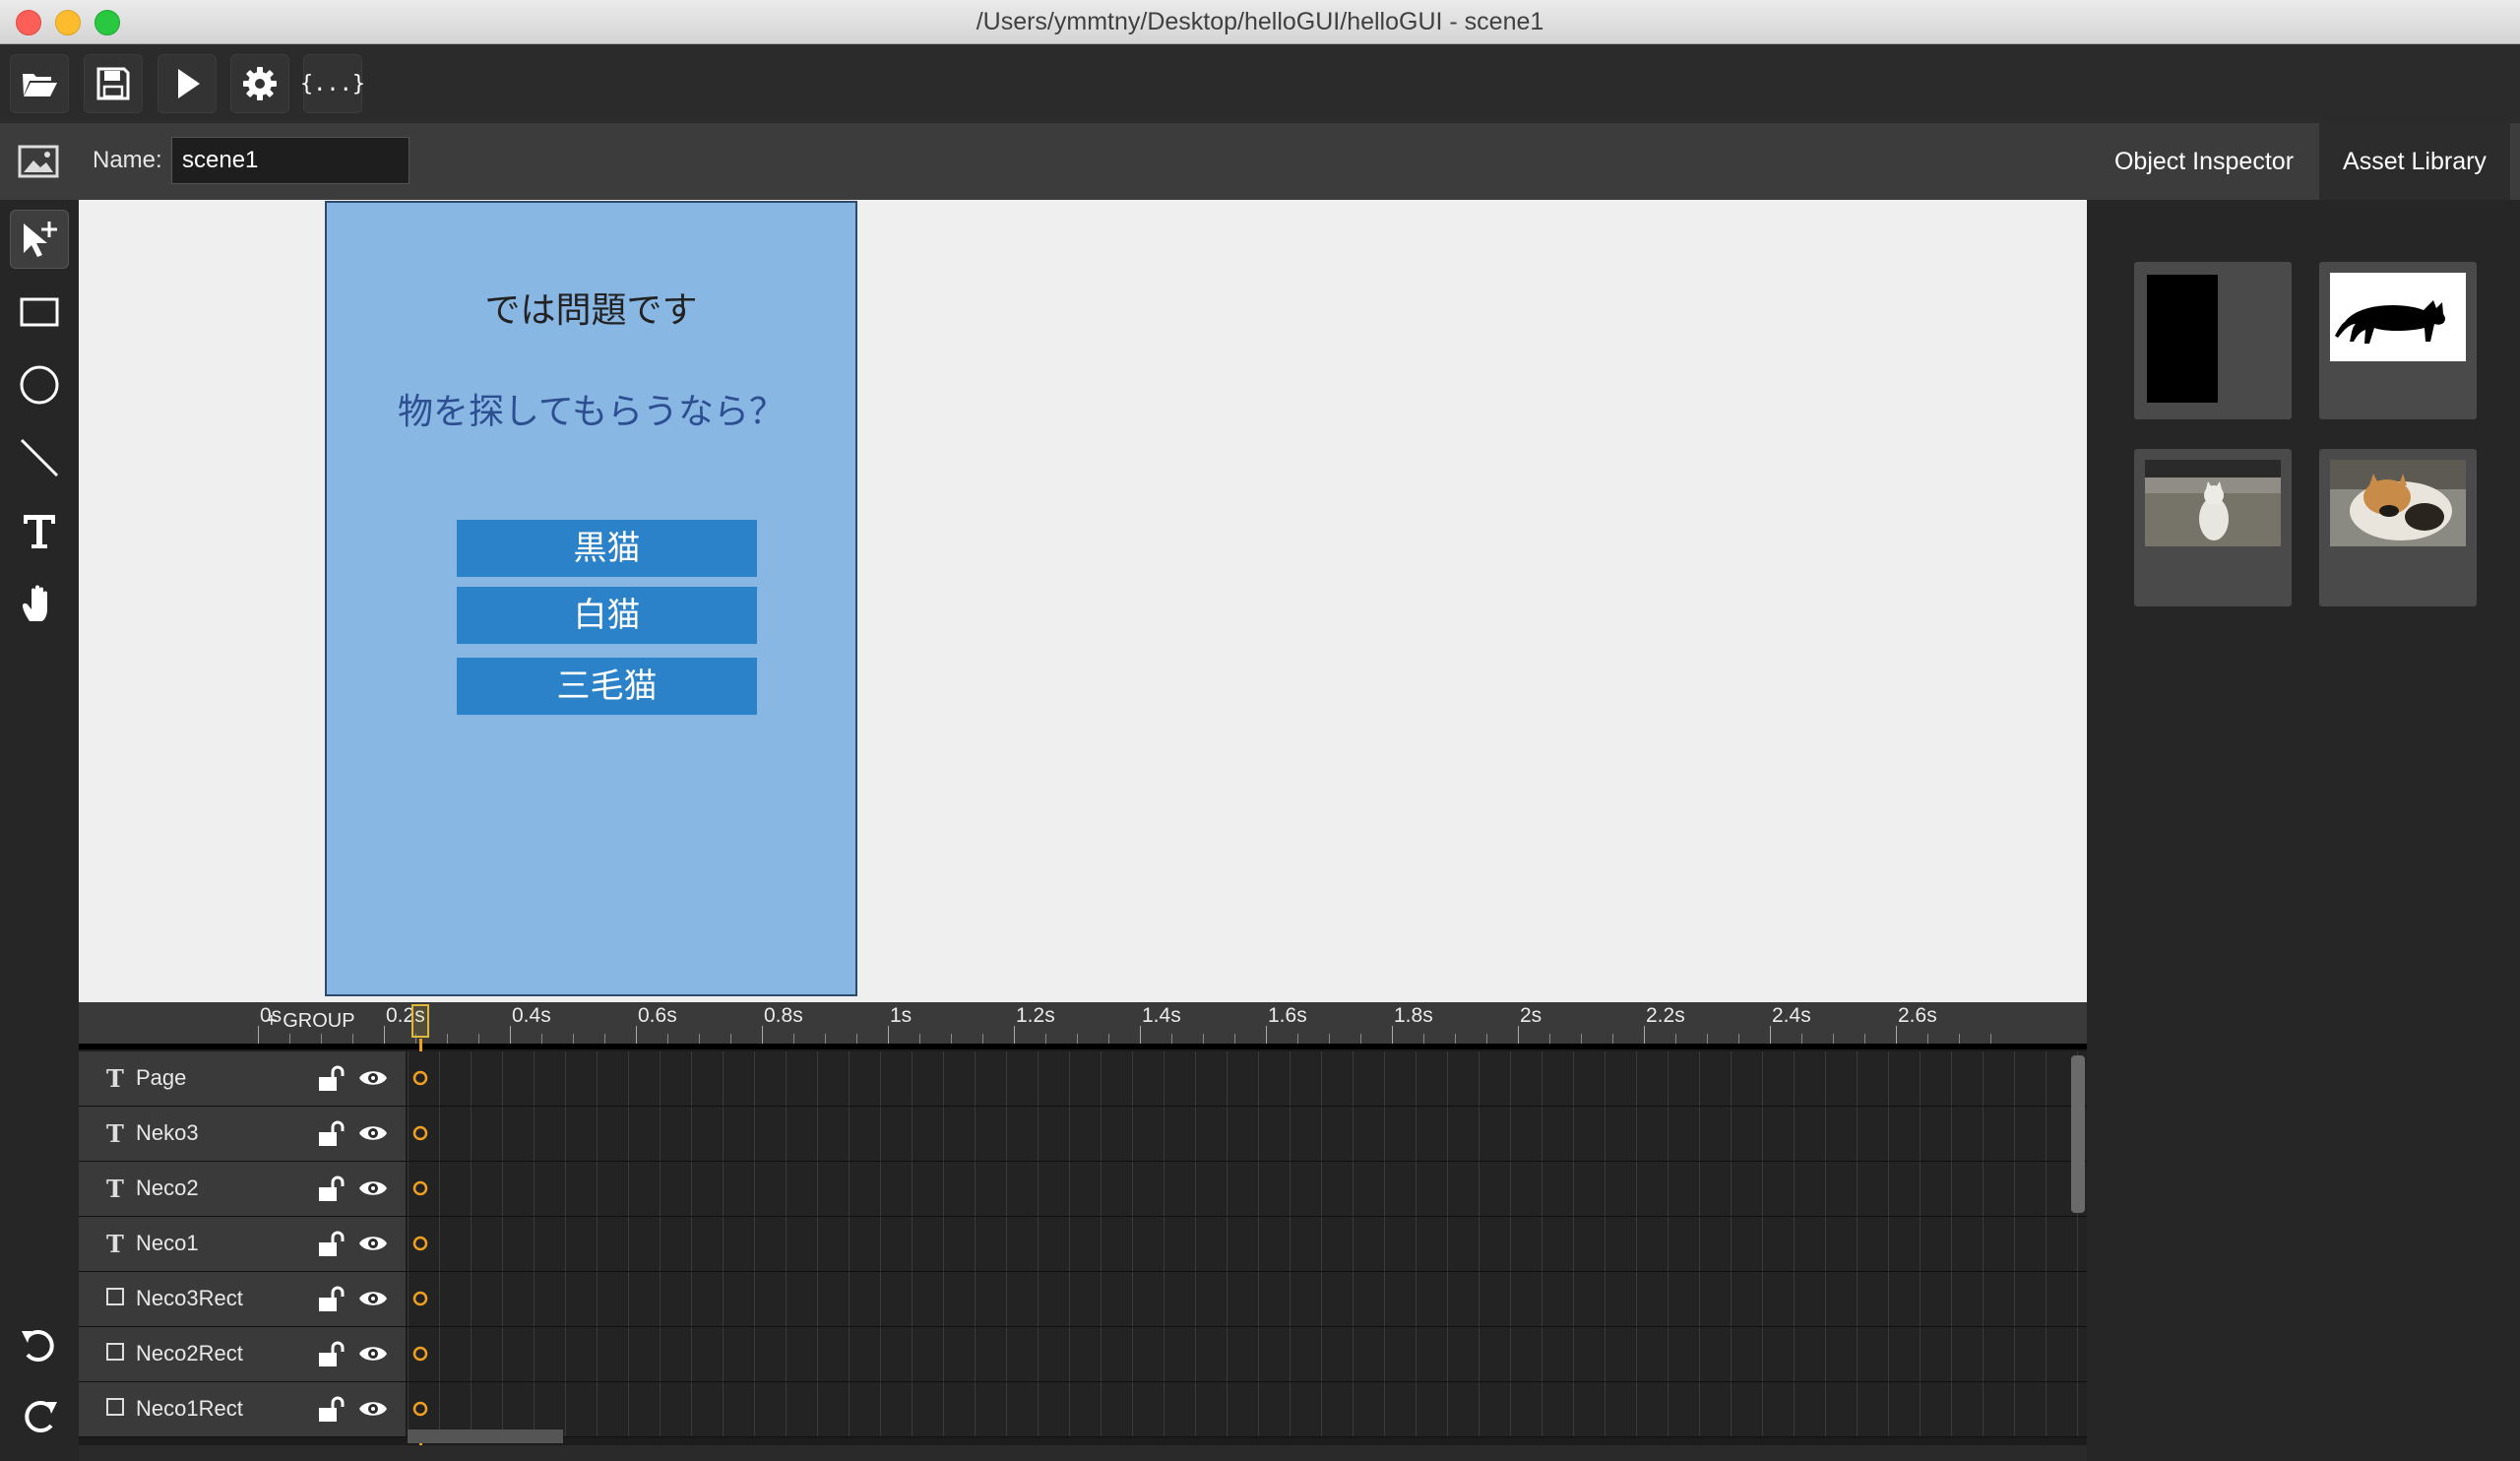  I want to click on layer-label: T Neco2, so click(242, 1189).